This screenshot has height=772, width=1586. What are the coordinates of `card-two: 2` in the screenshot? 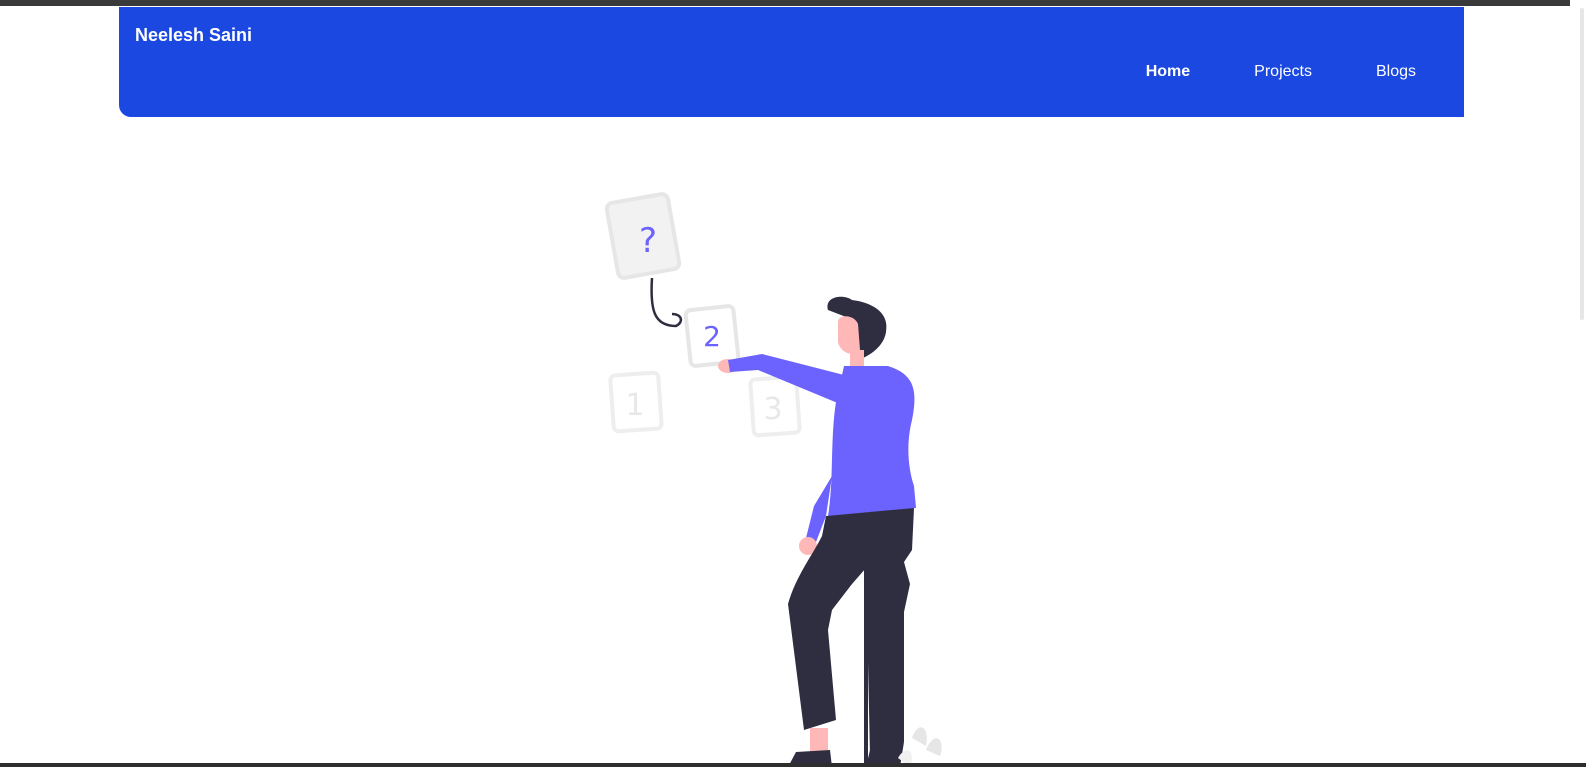 It's located at (712, 336).